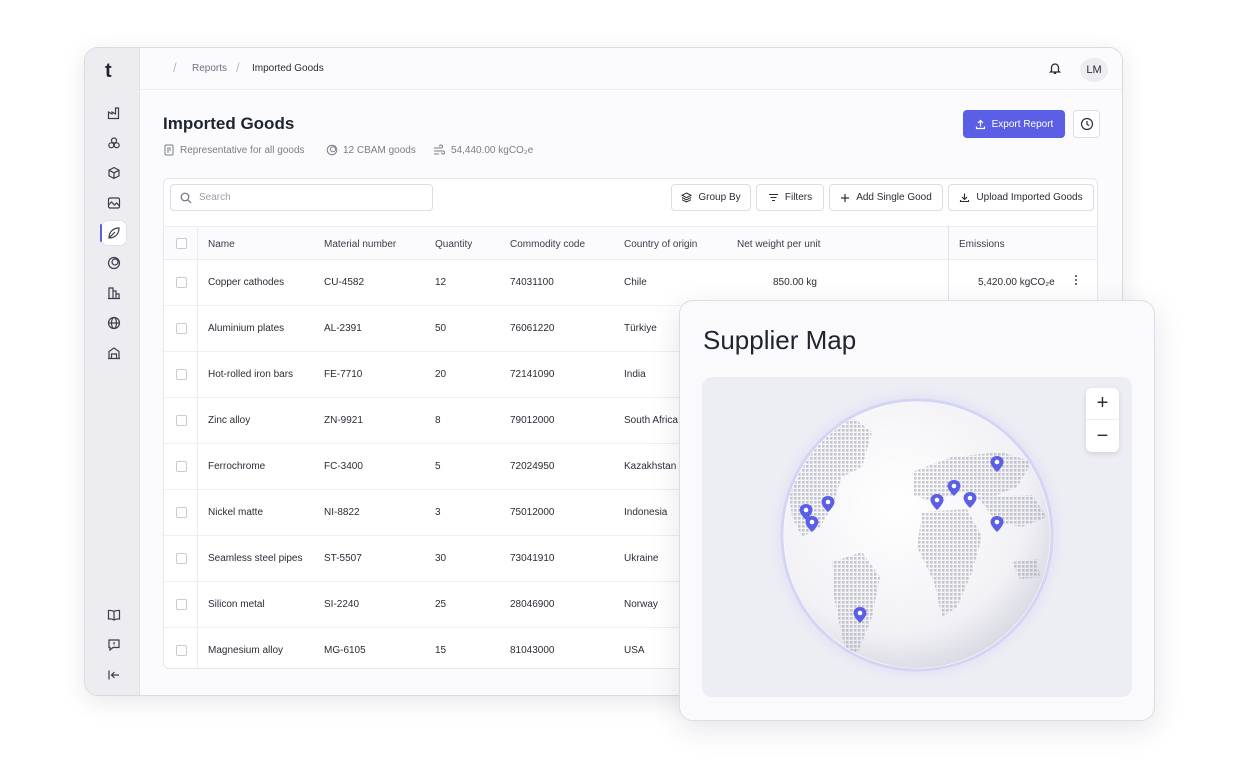 This screenshot has width=1240, height=766. I want to click on search-icon, so click(186, 197).